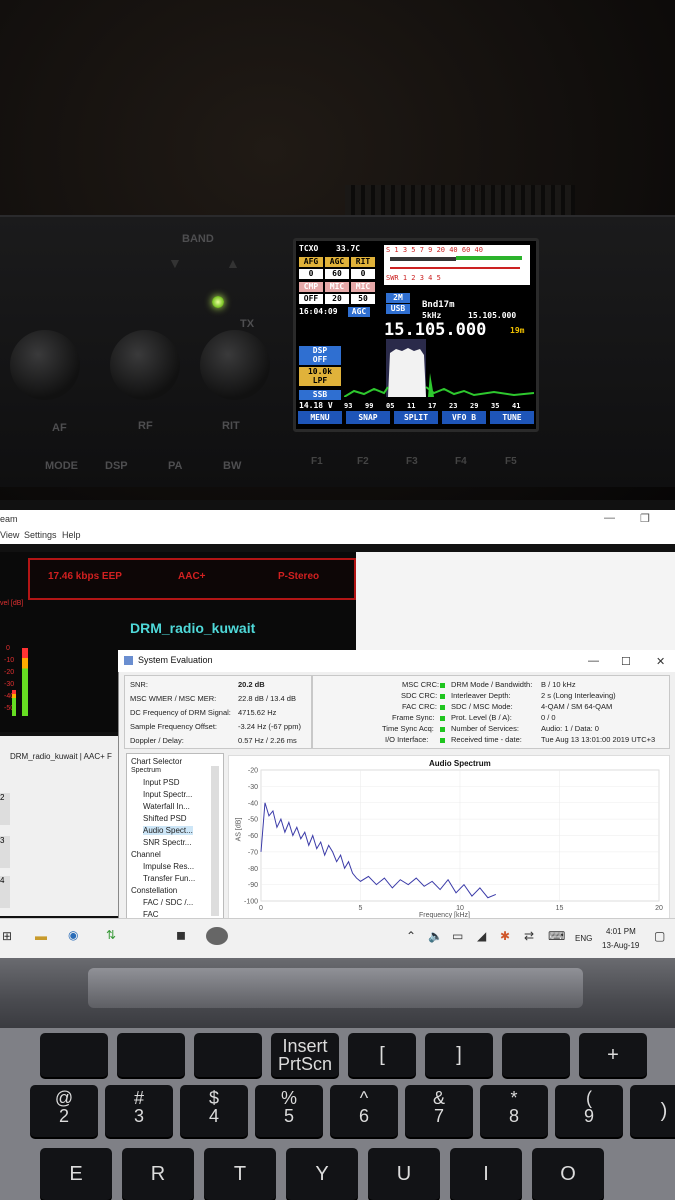  I want to click on split-softkey: SPLIT, so click(416, 417).